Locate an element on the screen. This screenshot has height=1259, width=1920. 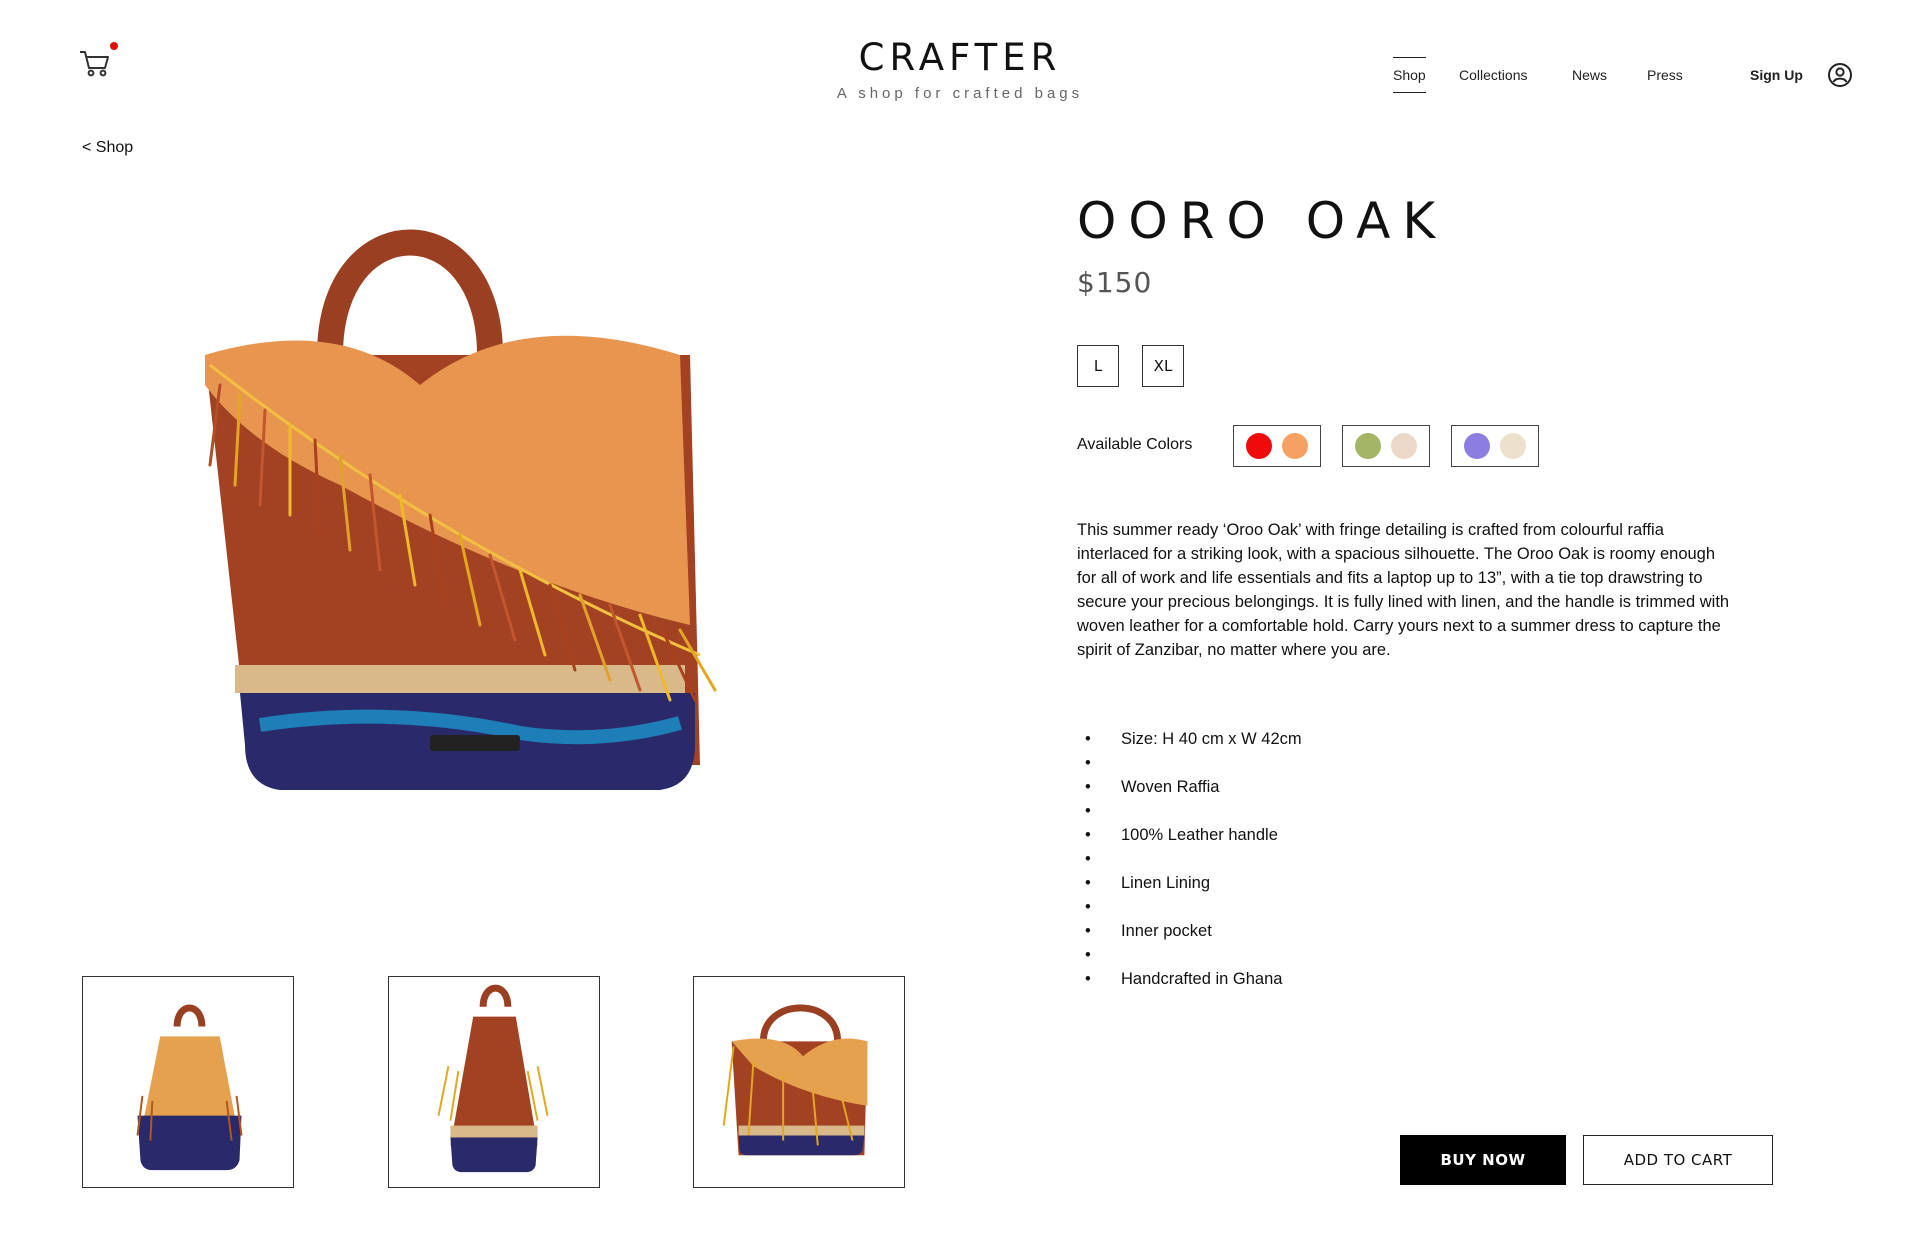
add-to-cart-button: ADD TO CART is located at coordinates (1678, 1160).